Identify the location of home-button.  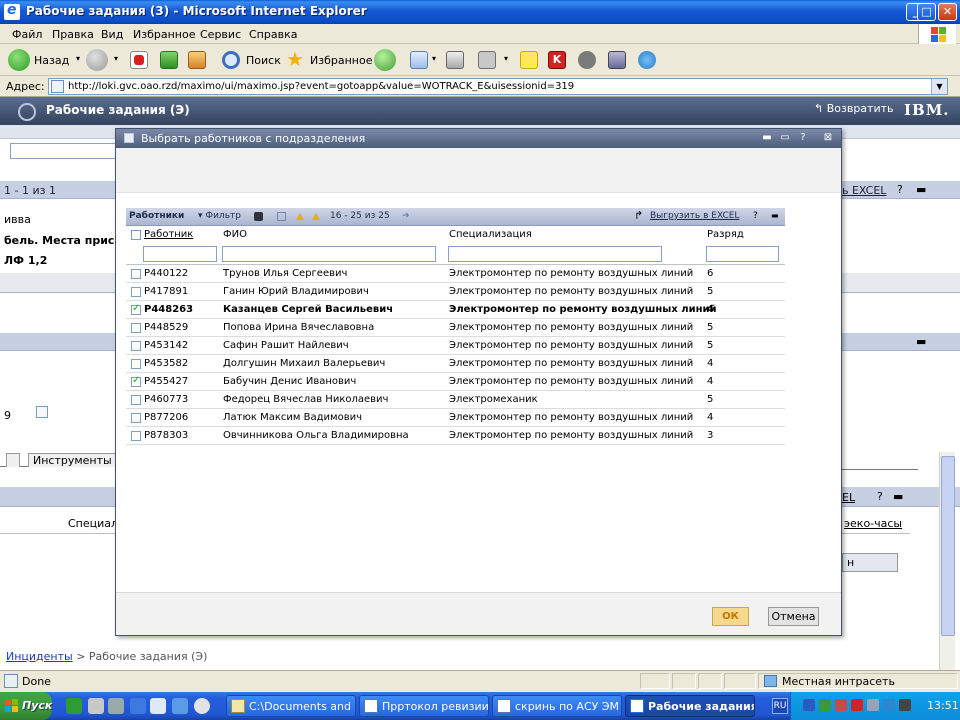
(198, 60).